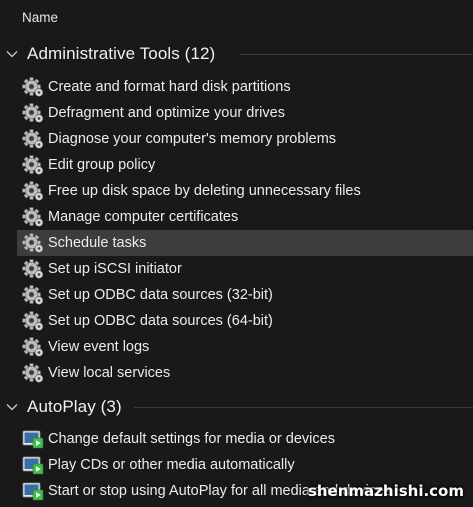  I want to click on list-item: Set up ODBC data sources (64-bit), so click(245, 321).